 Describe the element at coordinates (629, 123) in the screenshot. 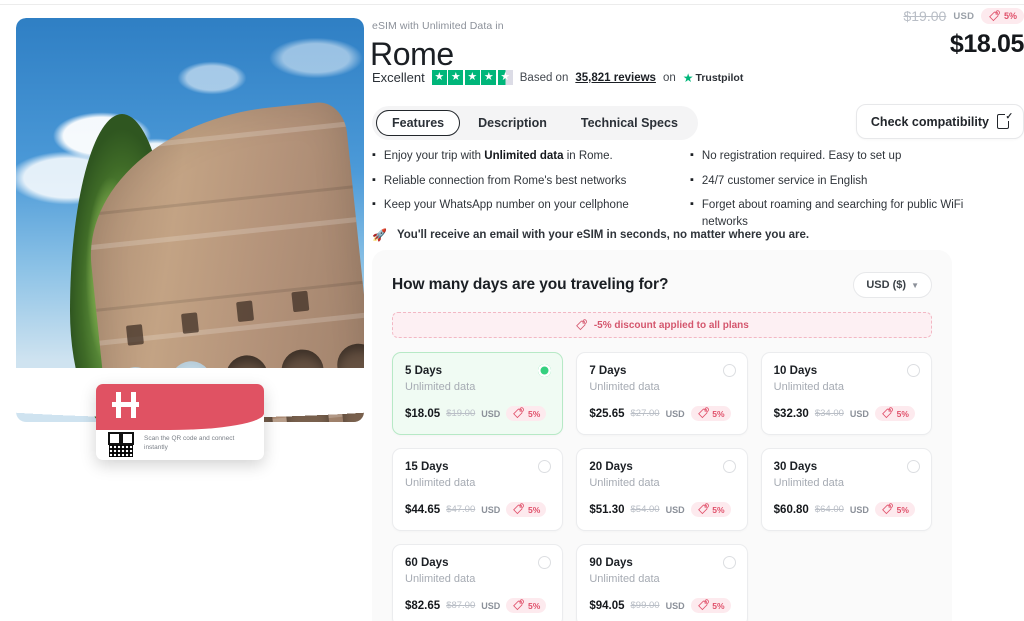

I see `tab-technical-specs: Technical Specs` at that location.